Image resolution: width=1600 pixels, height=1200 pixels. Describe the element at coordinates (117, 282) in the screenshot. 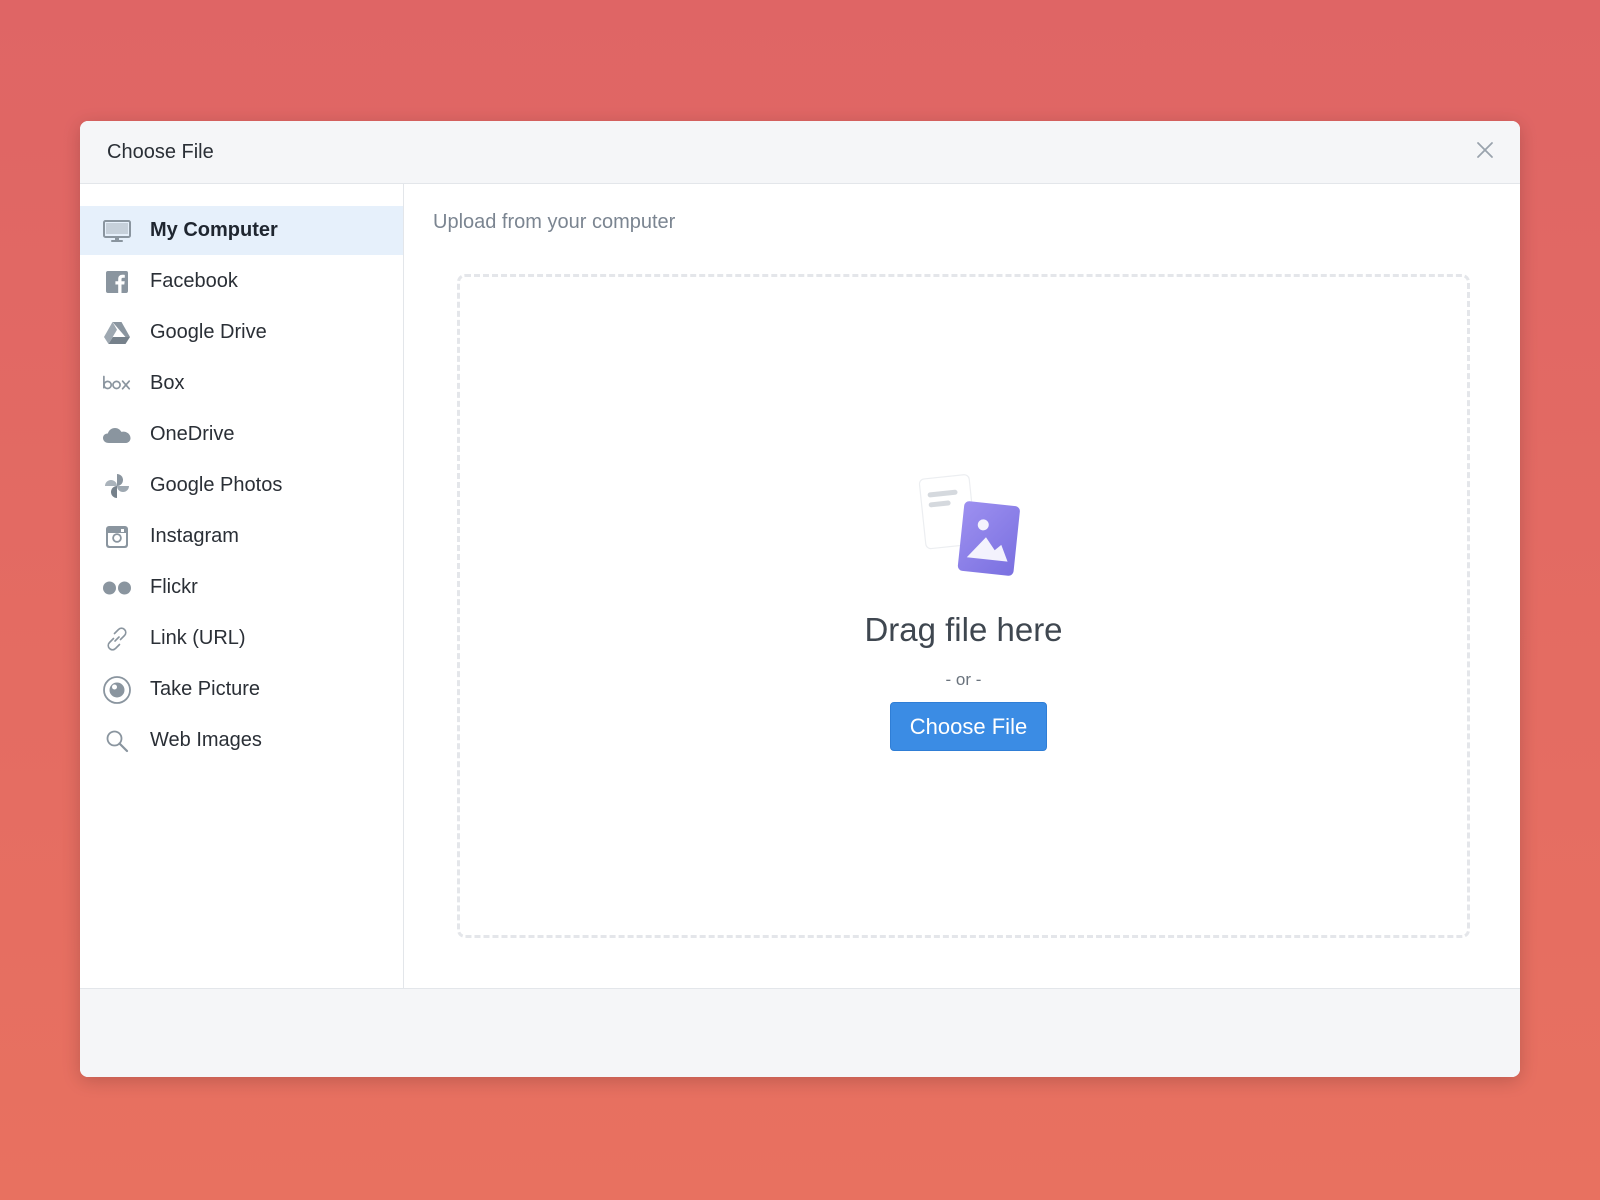

I see `facebook-icon` at that location.